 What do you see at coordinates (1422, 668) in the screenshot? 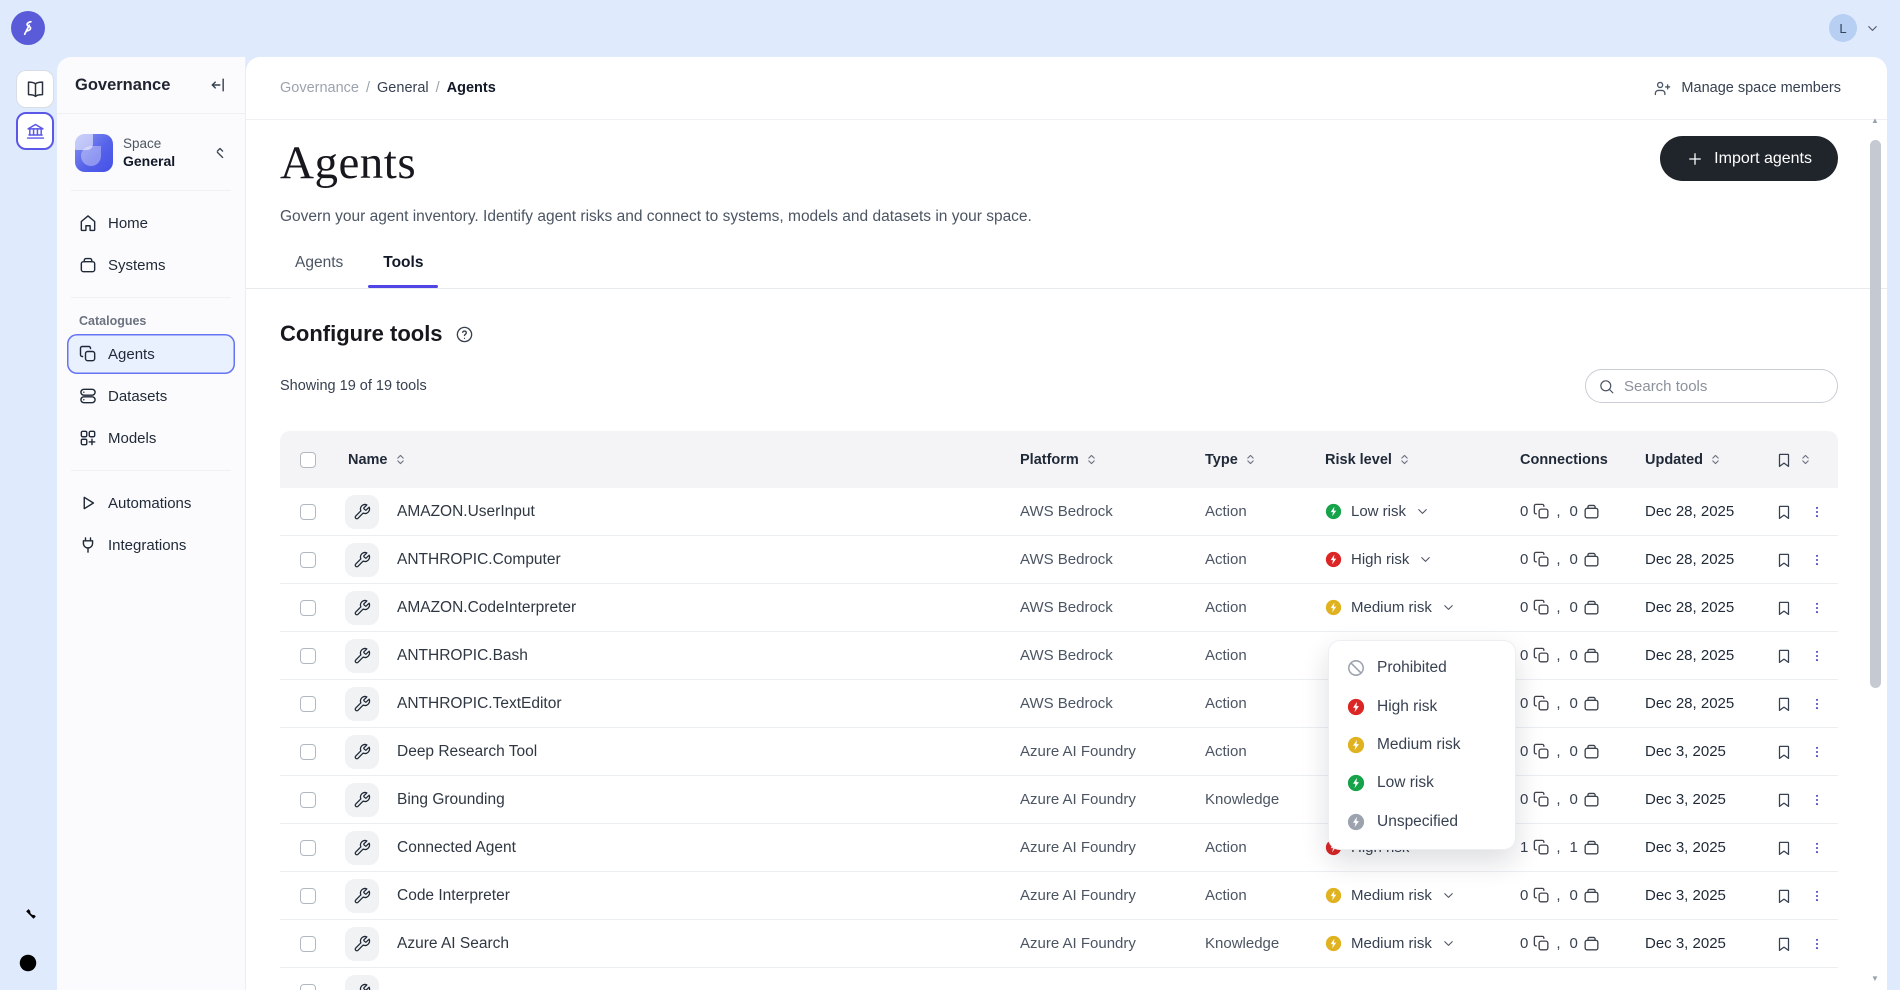
I see `risk-option-prohibited: Prohibited` at bounding box center [1422, 668].